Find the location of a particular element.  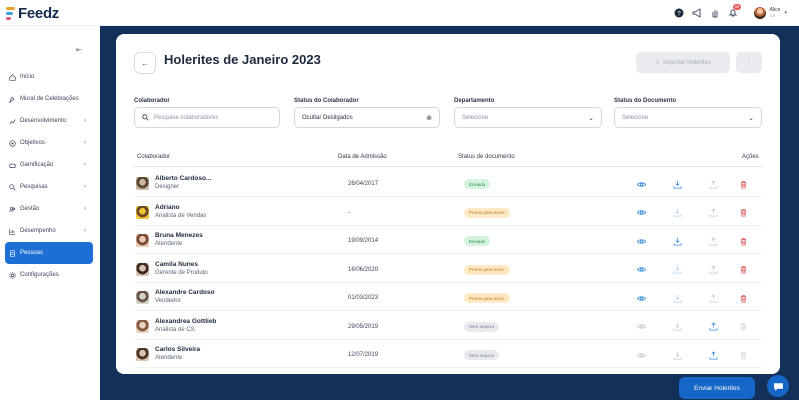

column-header-admission: Data de Admissão is located at coordinates (362, 157).